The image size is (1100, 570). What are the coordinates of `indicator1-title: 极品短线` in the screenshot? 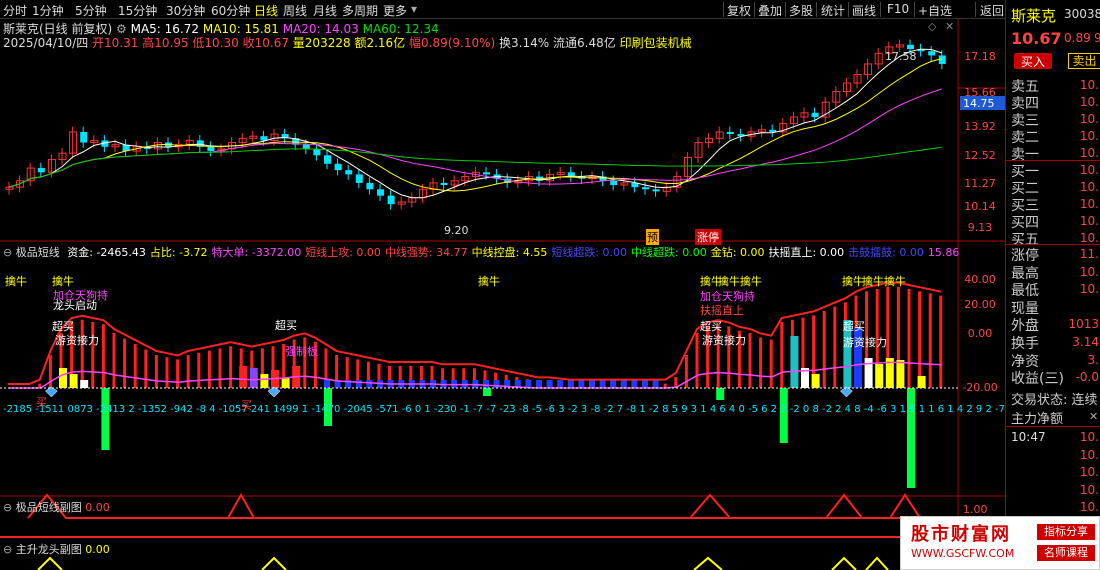 It's located at (38, 252).